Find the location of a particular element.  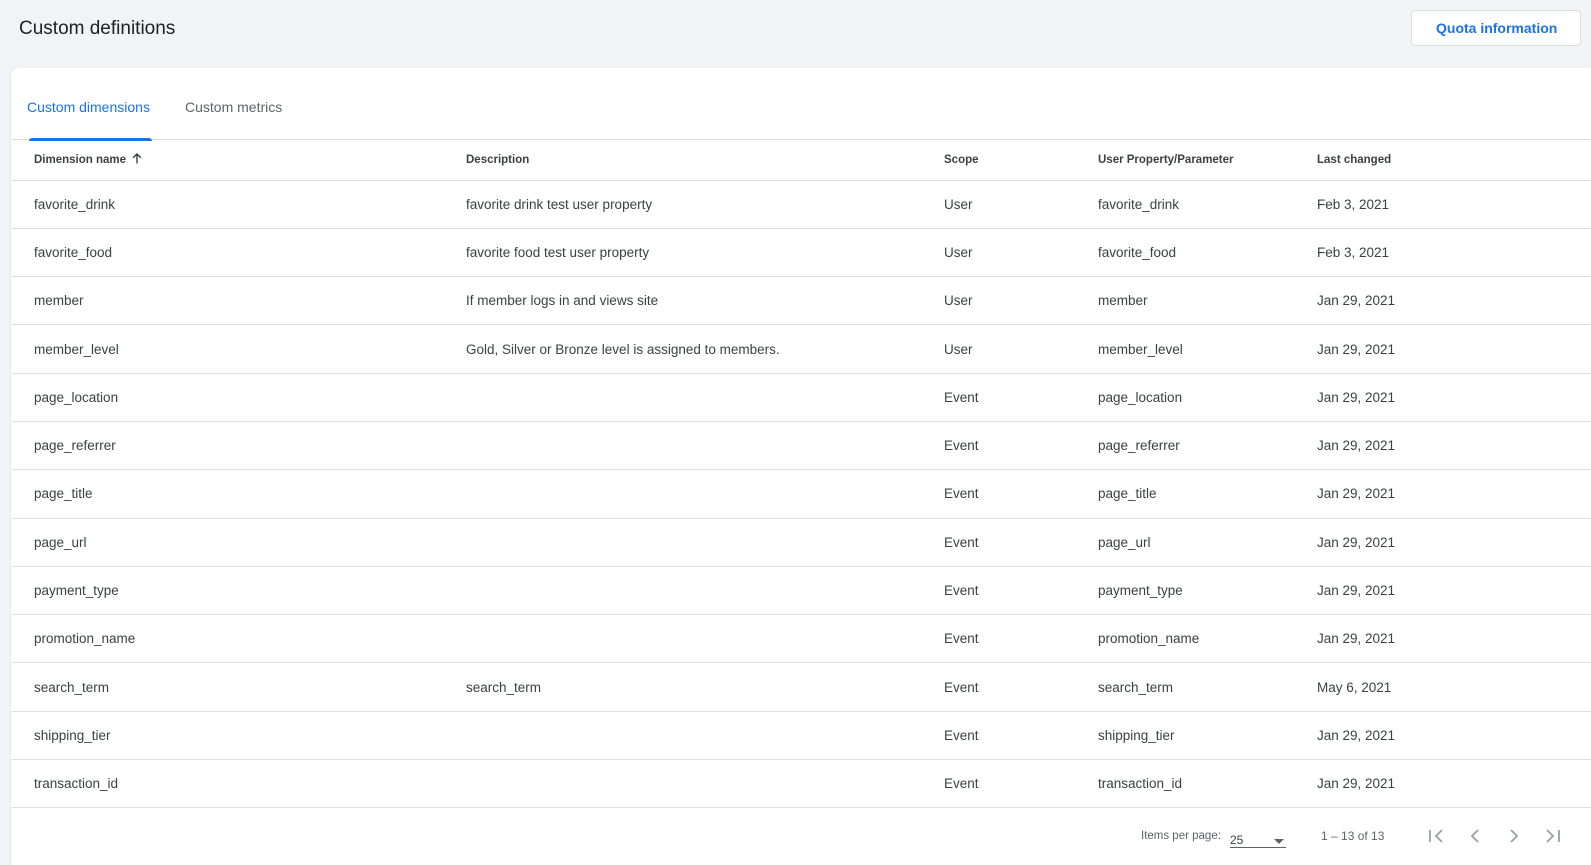

column-header-last-changed: Last changed is located at coordinates (1454, 160).